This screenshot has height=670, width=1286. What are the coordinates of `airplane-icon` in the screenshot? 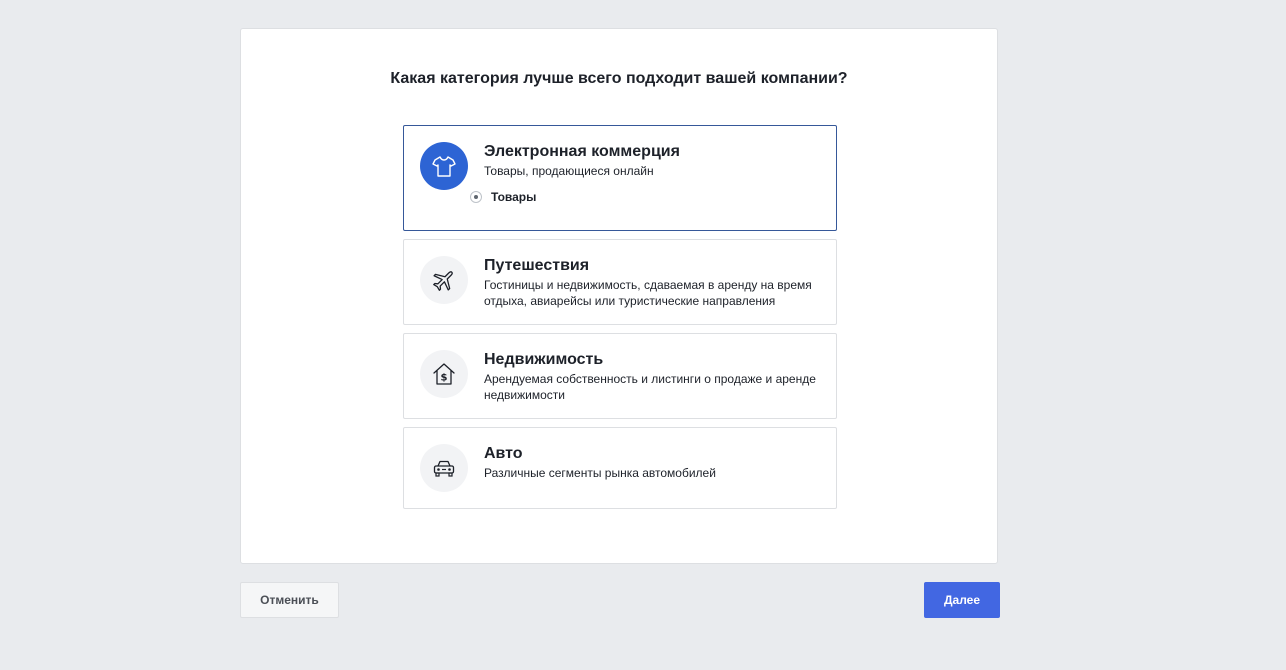 It's located at (444, 280).